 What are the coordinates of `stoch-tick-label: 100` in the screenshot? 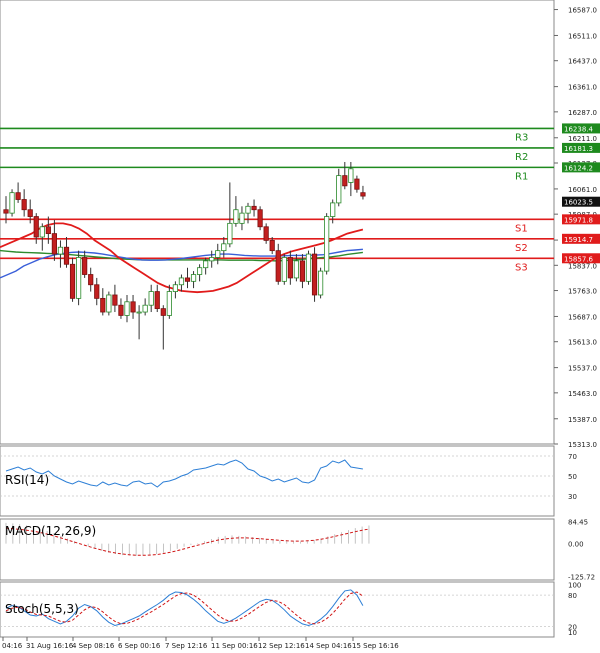 It's located at (574, 586).